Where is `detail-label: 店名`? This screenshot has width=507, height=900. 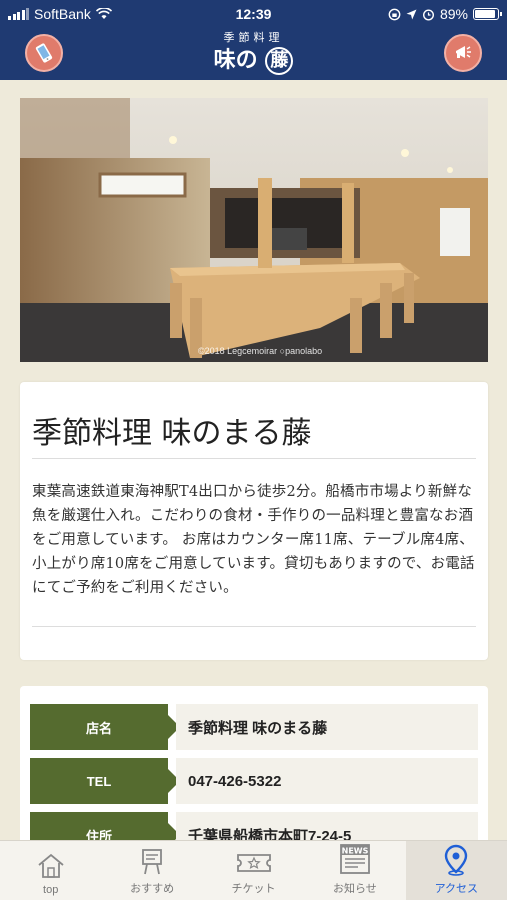 detail-label: 店名 is located at coordinates (105, 727).